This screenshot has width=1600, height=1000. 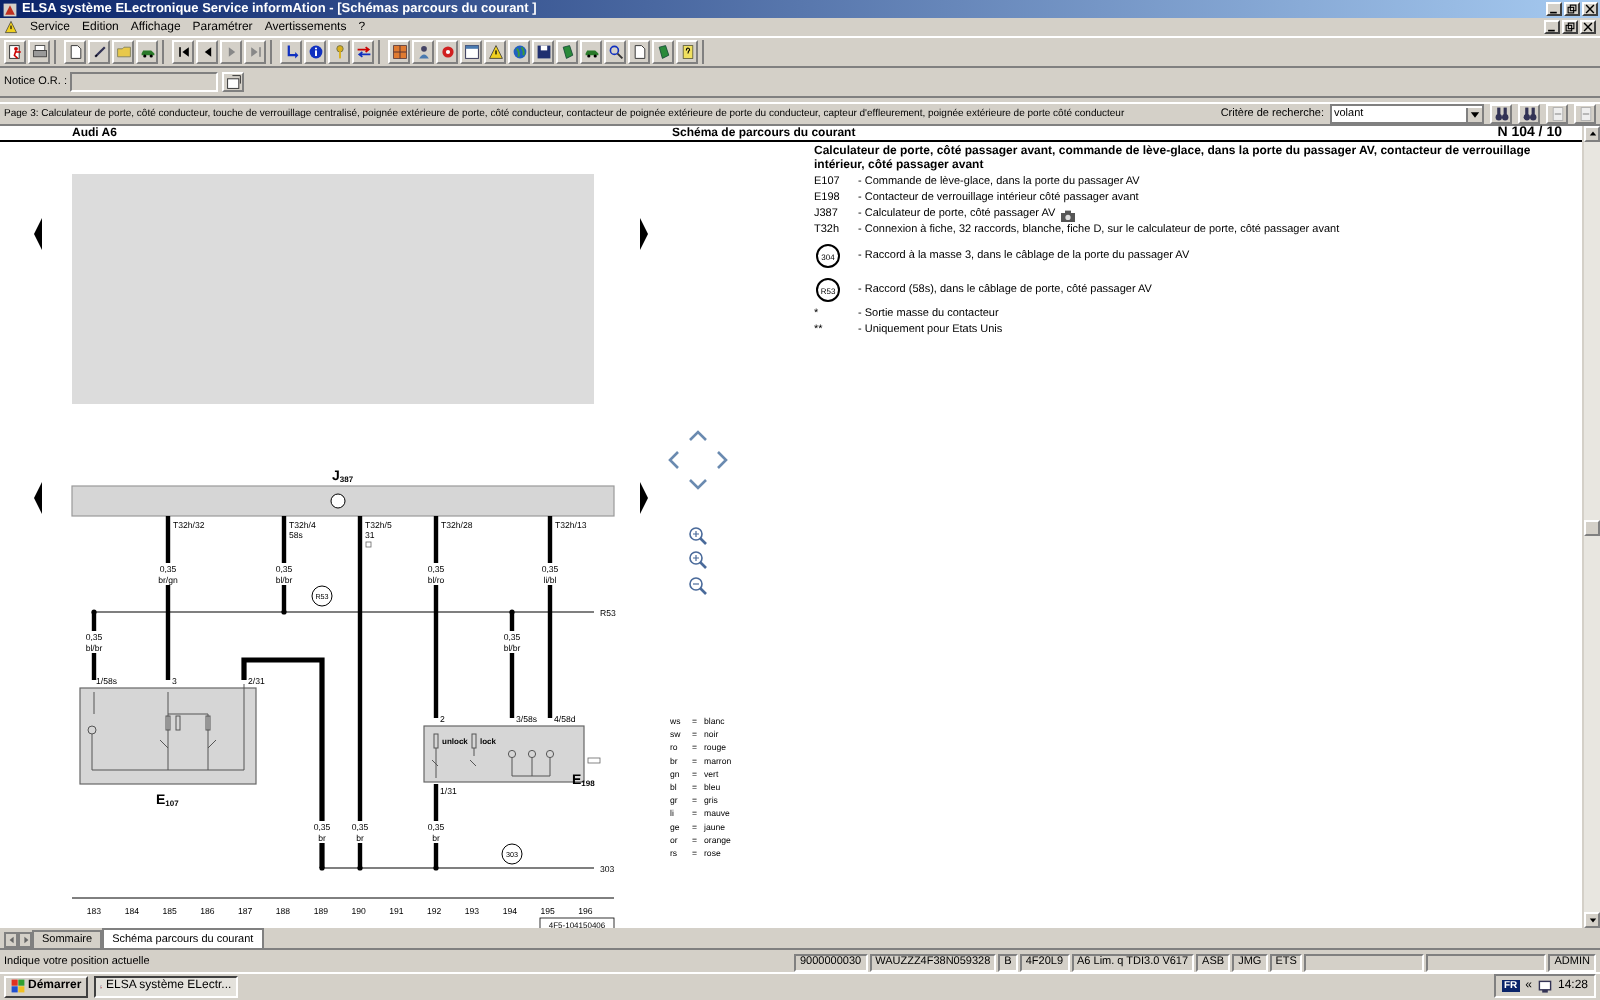 What do you see at coordinates (1475, 114) in the screenshot?
I see `caret-icon` at bounding box center [1475, 114].